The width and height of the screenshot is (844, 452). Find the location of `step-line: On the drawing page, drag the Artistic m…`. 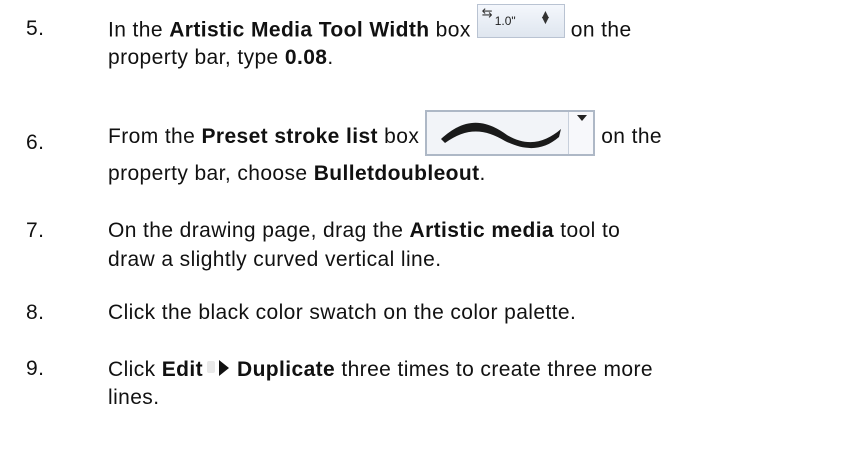

step-line: On the drawing page, drag the Artistic m… is located at coordinates (364, 230).